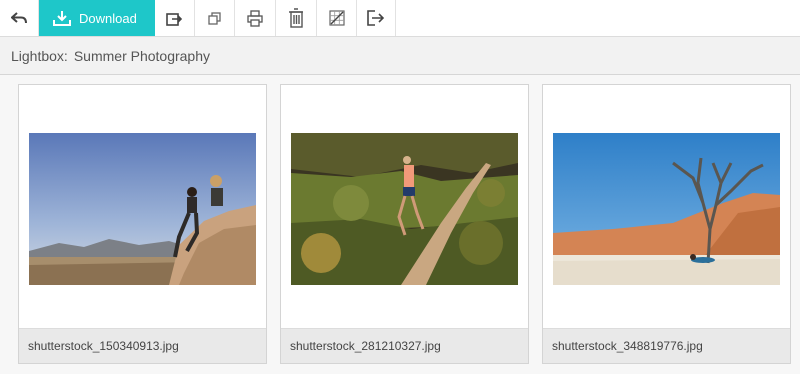 The width and height of the screenshot is (800, 374). I want to click on duplicate-icon, so click(214, 18).